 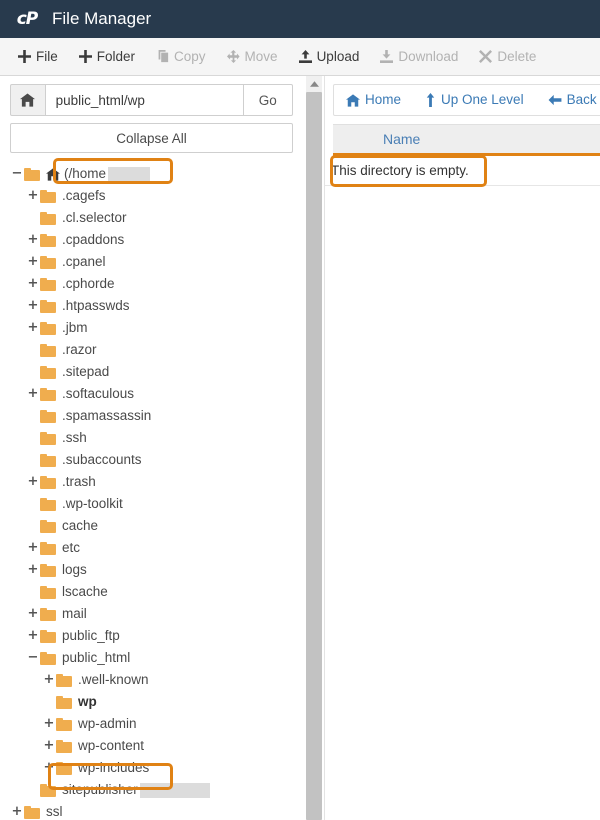 What do you see at coordinates (151, 680) in the screenshot?
I see `tree-node-well-known: + .well-known` at bounding box center [151, 680].